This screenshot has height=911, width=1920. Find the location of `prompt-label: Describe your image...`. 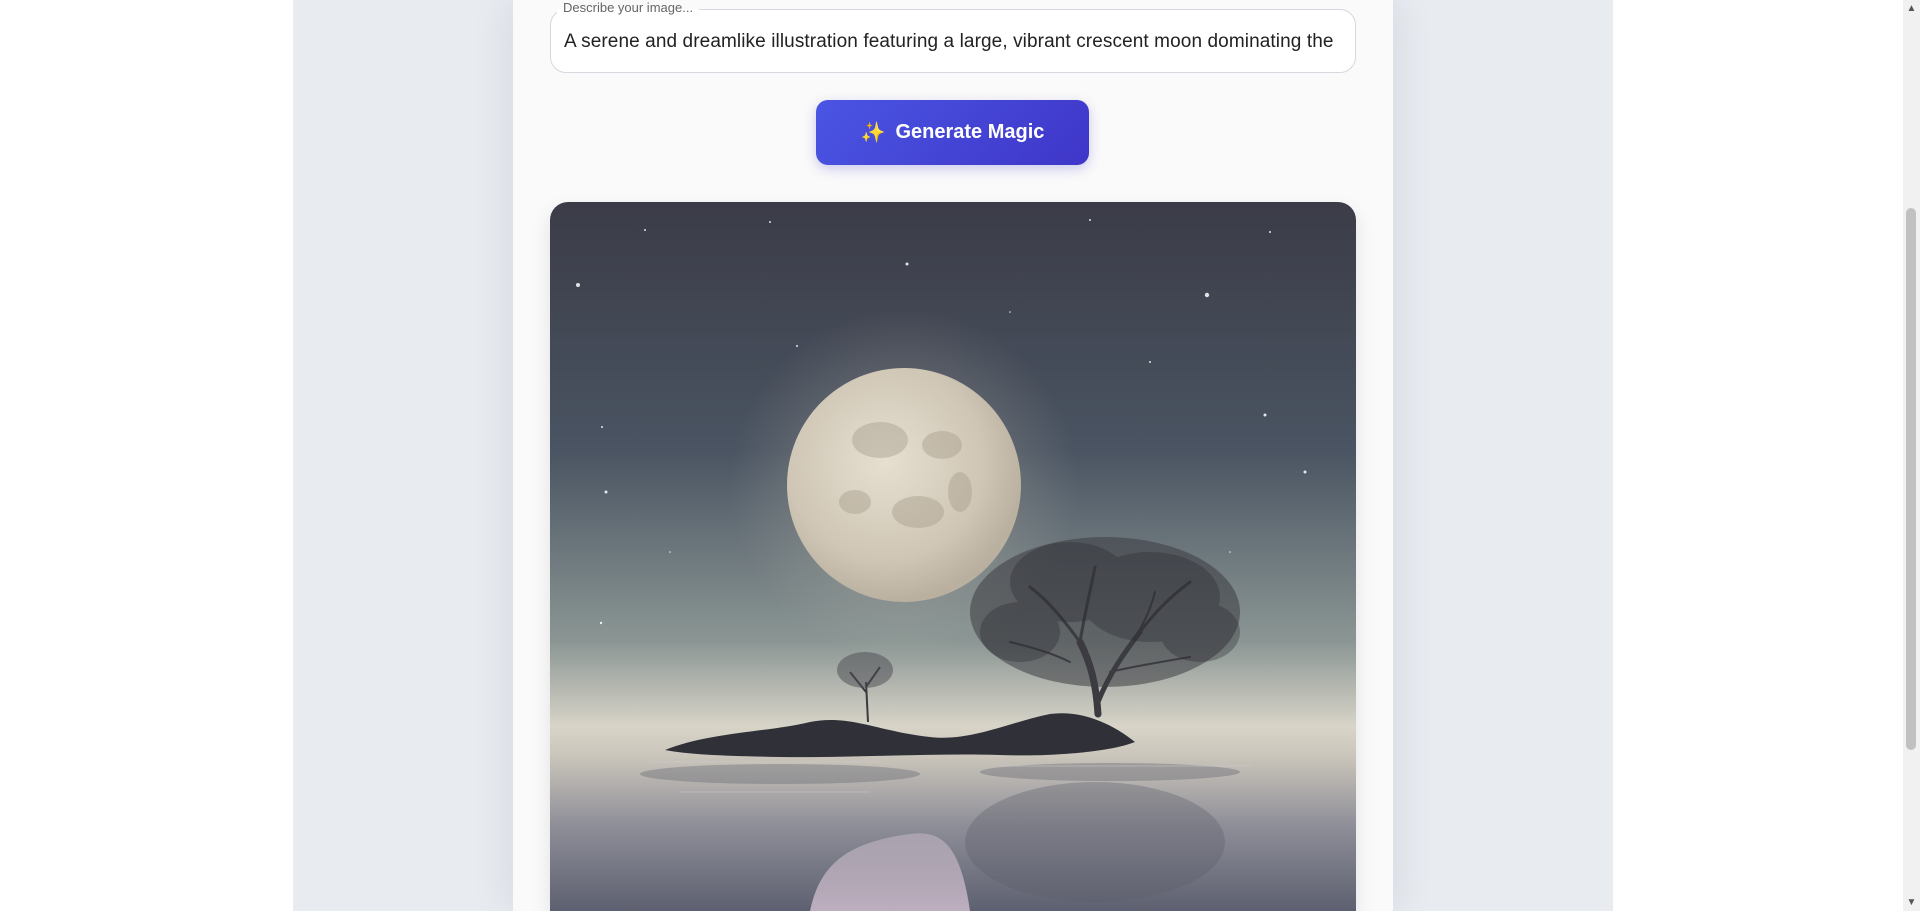

prompt-label: Describe your image... is located at coordinates (628, 8).